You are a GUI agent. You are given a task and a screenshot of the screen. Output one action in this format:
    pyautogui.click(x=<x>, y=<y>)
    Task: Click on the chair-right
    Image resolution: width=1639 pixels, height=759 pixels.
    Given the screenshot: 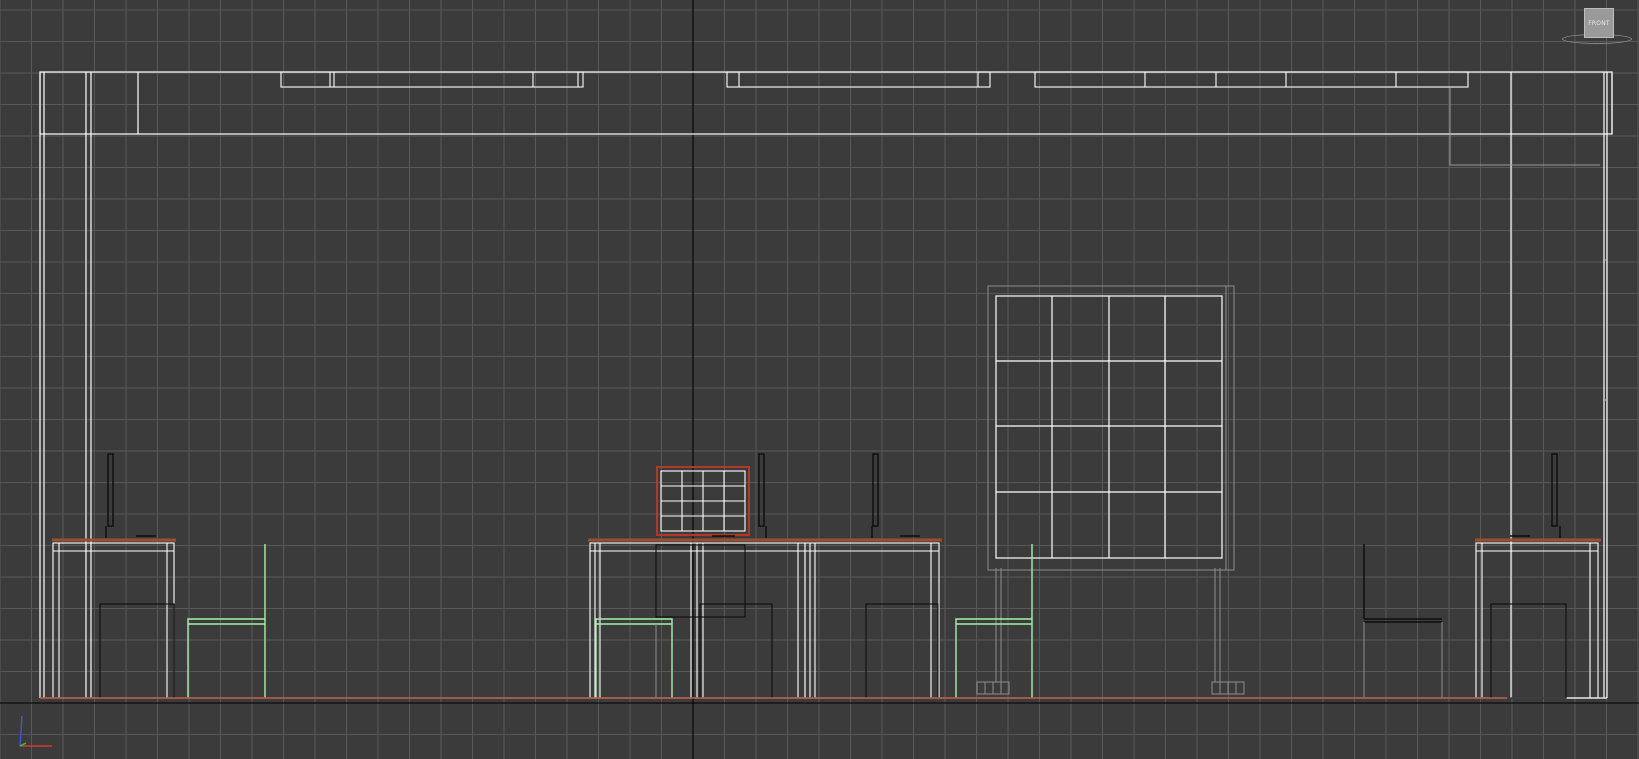 What is the action you would take?
    pyautogui.click(x=1402, y=583)
    